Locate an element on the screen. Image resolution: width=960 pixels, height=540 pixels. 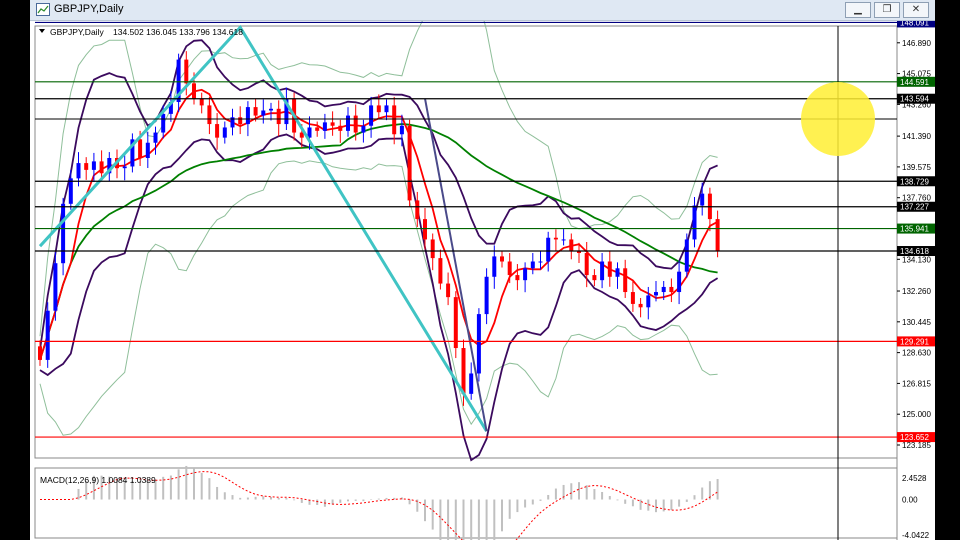
price-axis-label: 134.130 is located at coordinates (916, 259).